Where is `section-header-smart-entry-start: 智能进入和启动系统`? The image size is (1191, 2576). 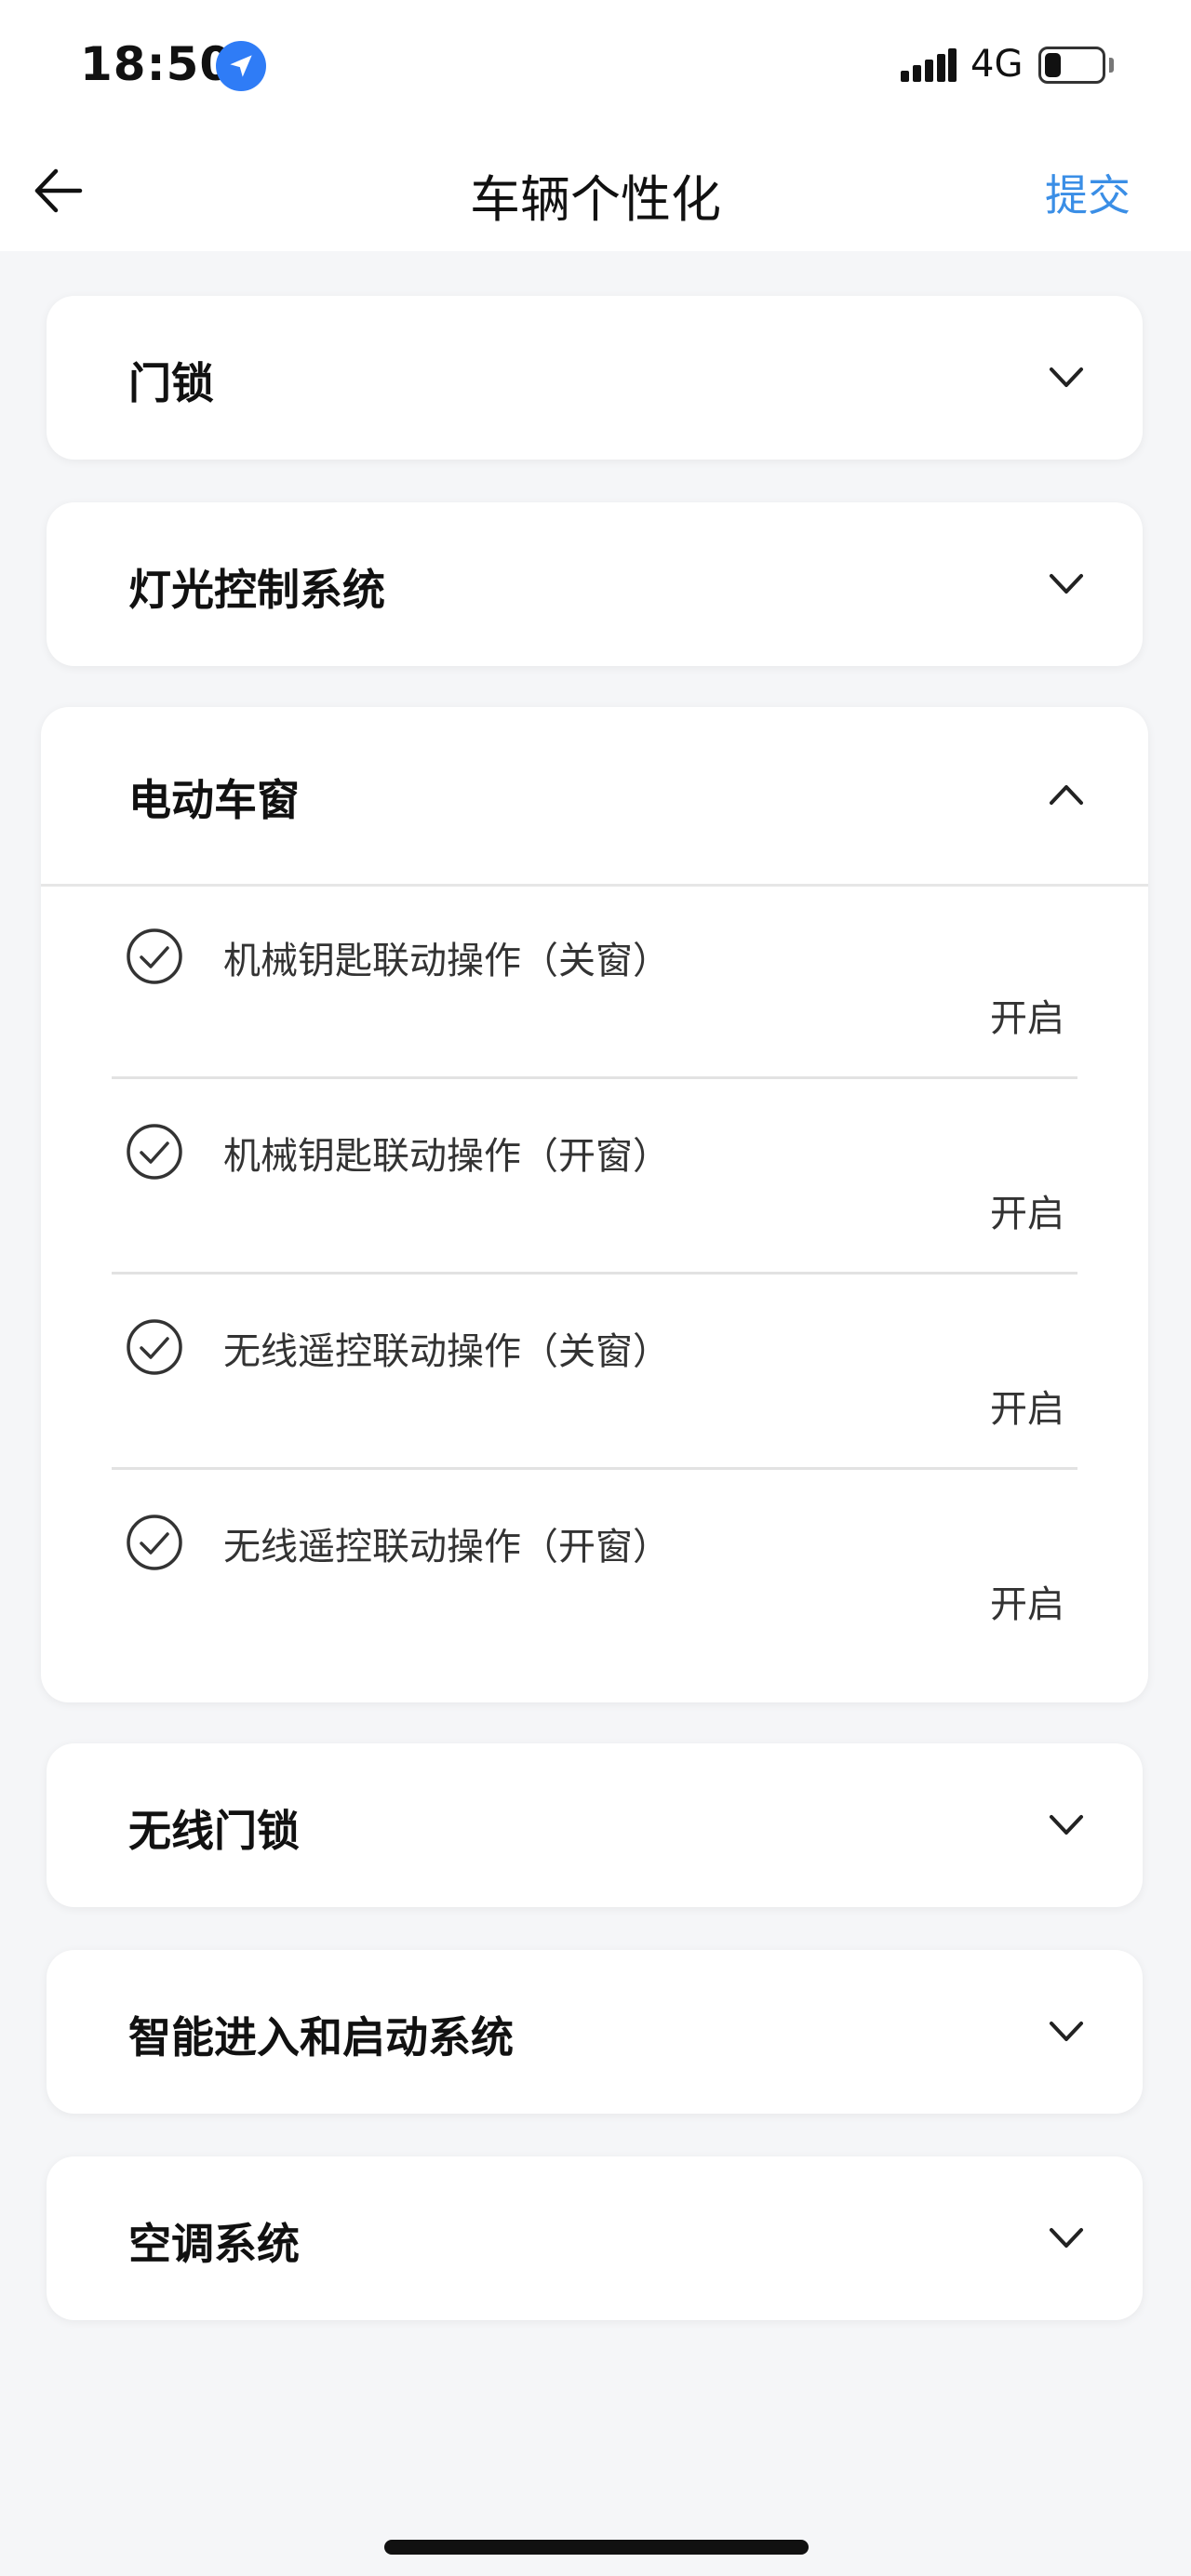 section-header-smart-entry-start: 智能进入和启动系统 is located at coordinates (595, 2032).